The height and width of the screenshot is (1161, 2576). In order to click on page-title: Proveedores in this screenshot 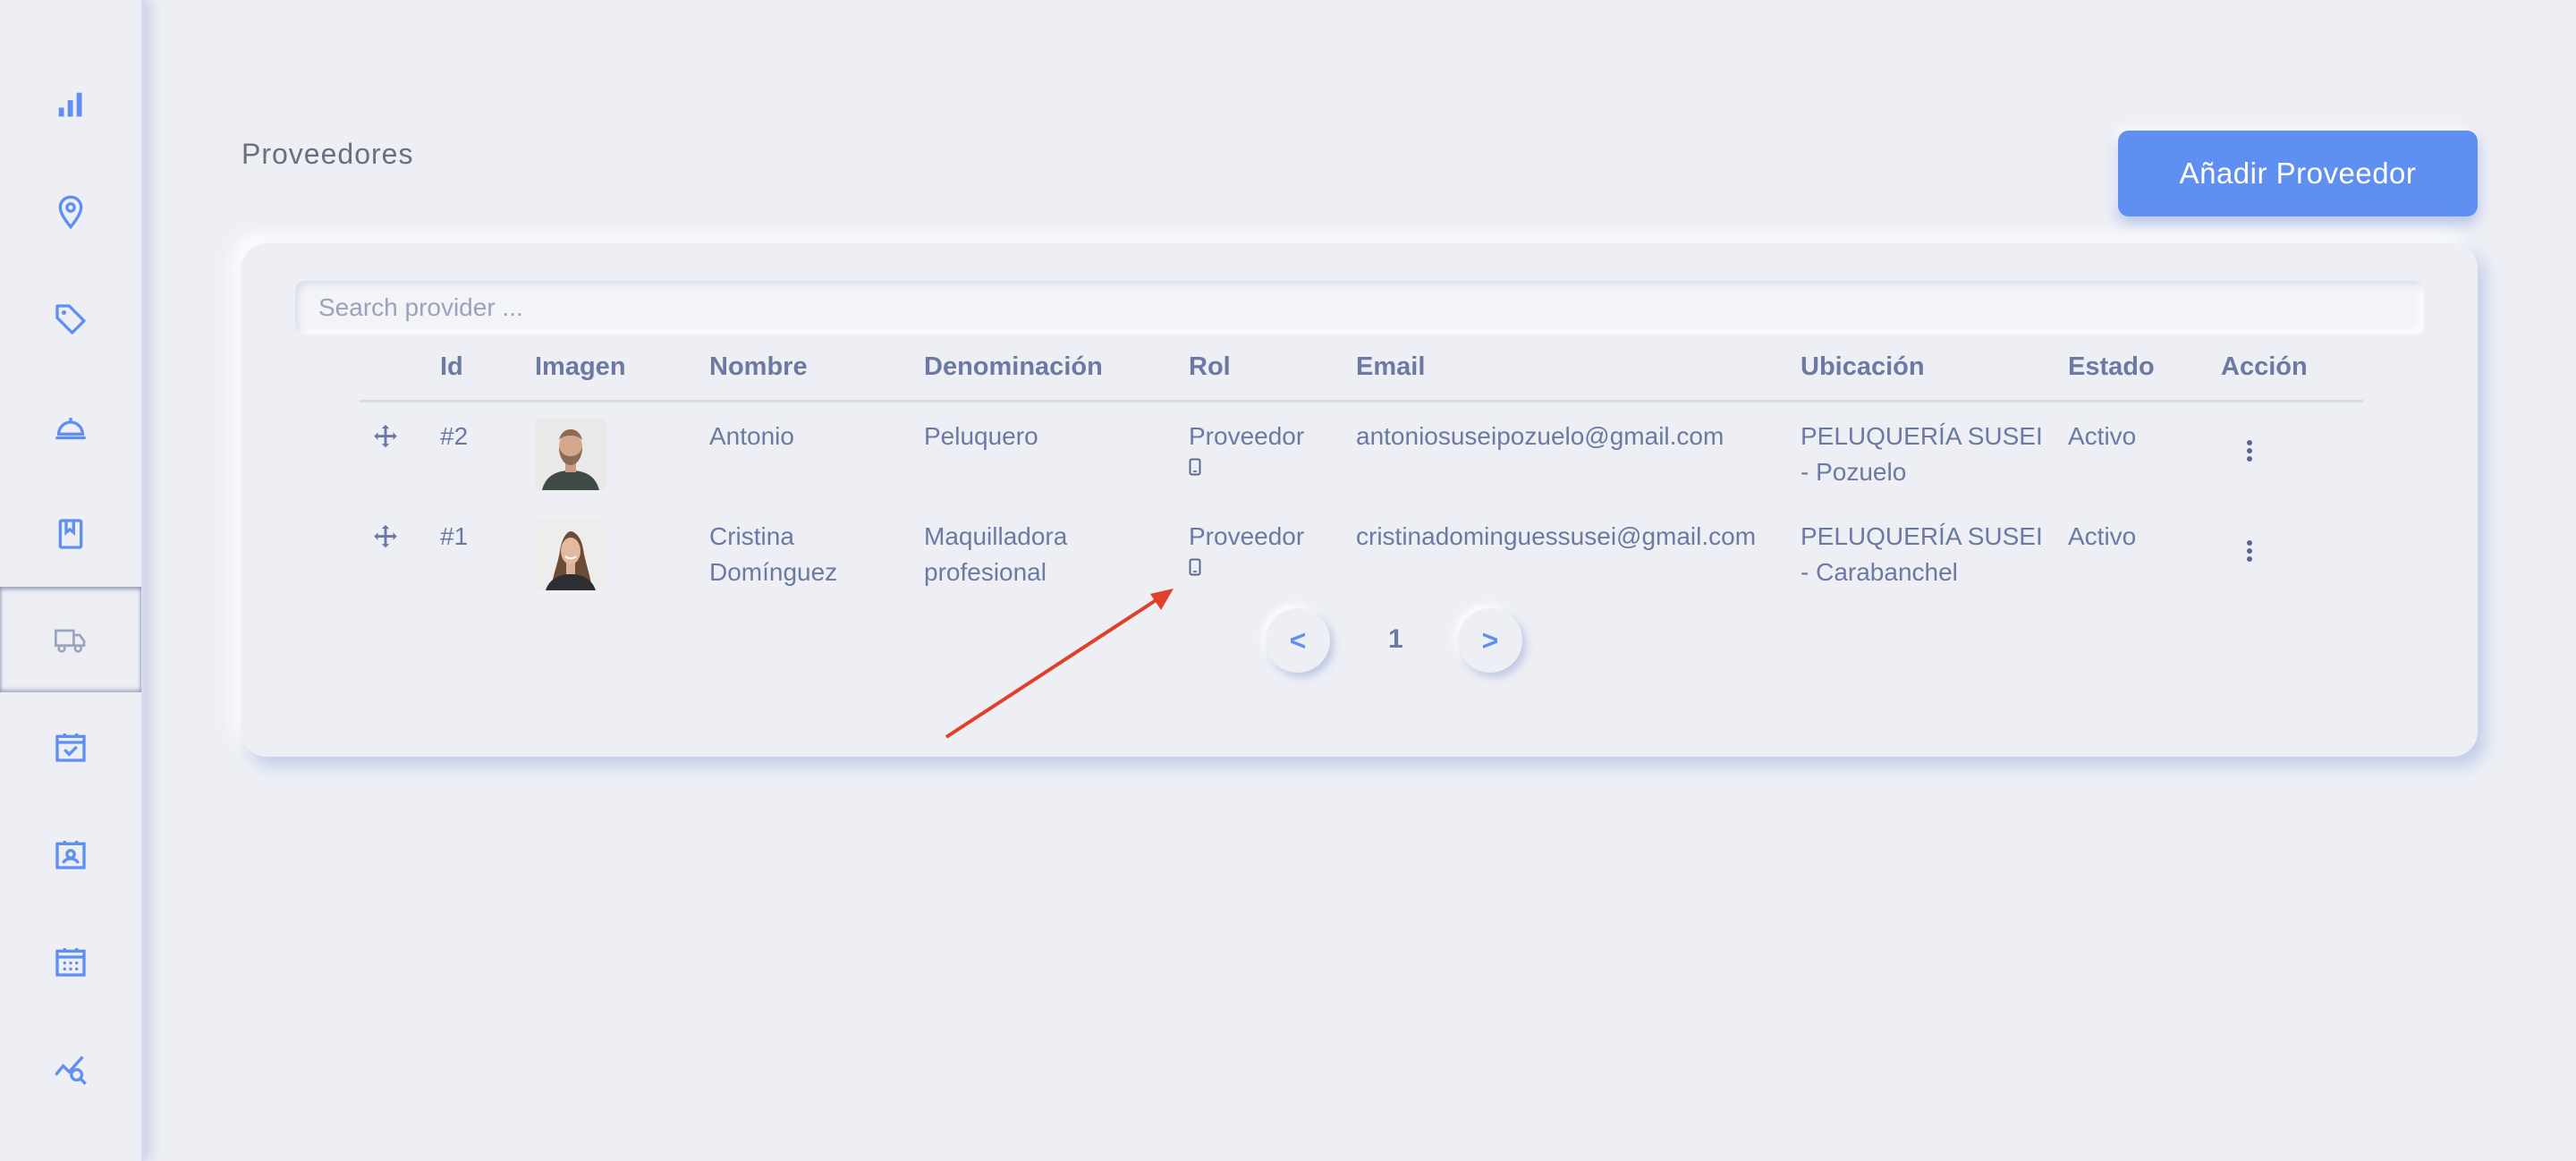, I will do `click(328, 154)`.